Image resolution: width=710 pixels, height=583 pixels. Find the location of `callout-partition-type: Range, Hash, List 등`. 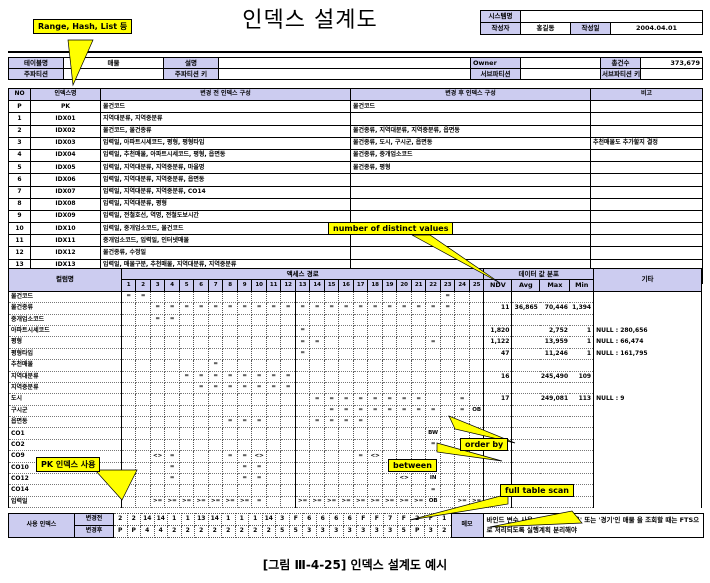

callout-partition-type: Range, Hash, List 등 is located at coordinates (83, 26).